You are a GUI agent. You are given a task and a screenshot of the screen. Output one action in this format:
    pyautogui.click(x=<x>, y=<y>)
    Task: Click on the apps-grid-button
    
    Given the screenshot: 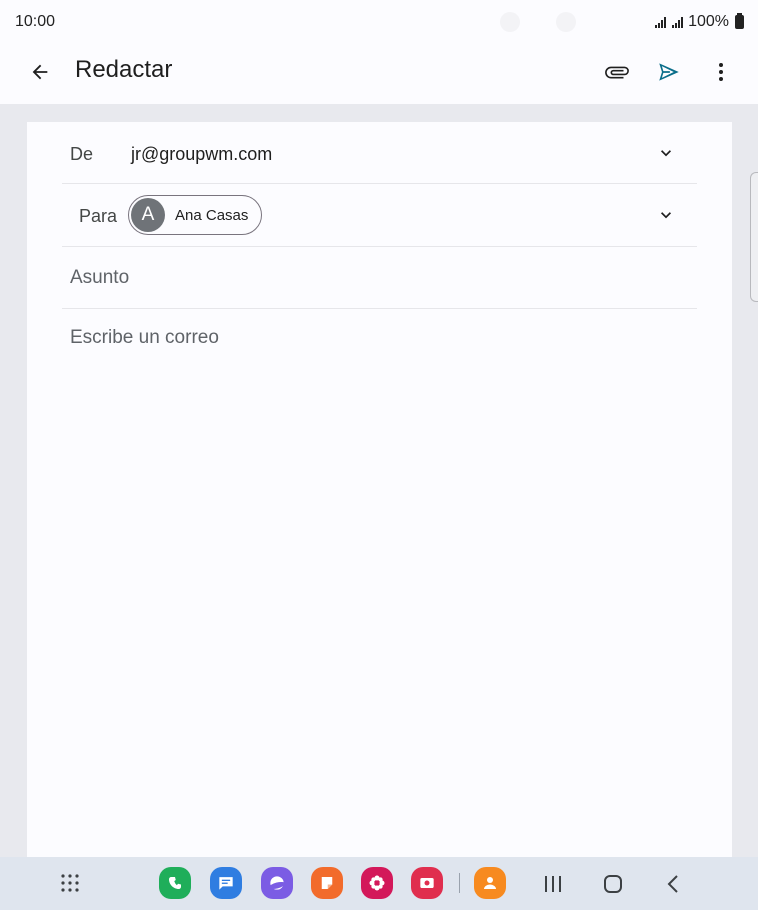 What is the action you would take?
    pyautogui.click(x=70, y=883)
    